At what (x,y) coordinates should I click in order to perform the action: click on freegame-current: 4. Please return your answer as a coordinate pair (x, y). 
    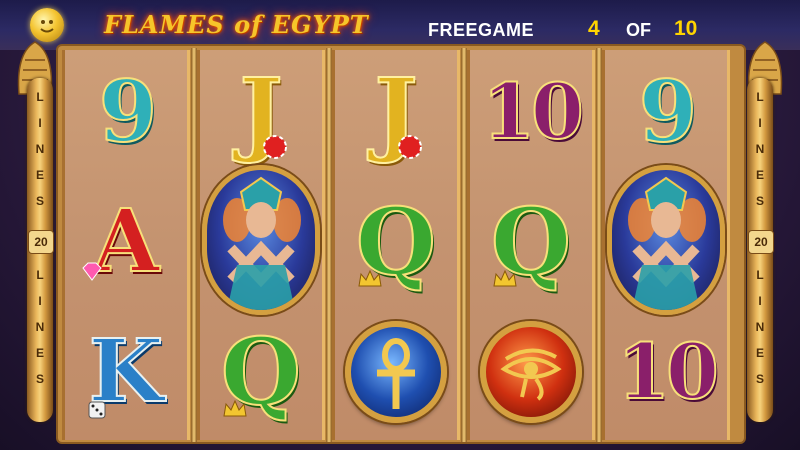
    Looking at the image, I should click on (594, 28).